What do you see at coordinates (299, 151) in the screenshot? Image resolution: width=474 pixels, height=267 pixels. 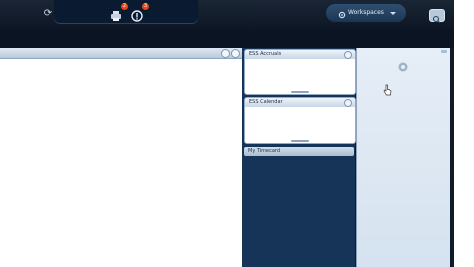 I see `widget-my-timecard: My Timecard` at bounding box center [299, 151].